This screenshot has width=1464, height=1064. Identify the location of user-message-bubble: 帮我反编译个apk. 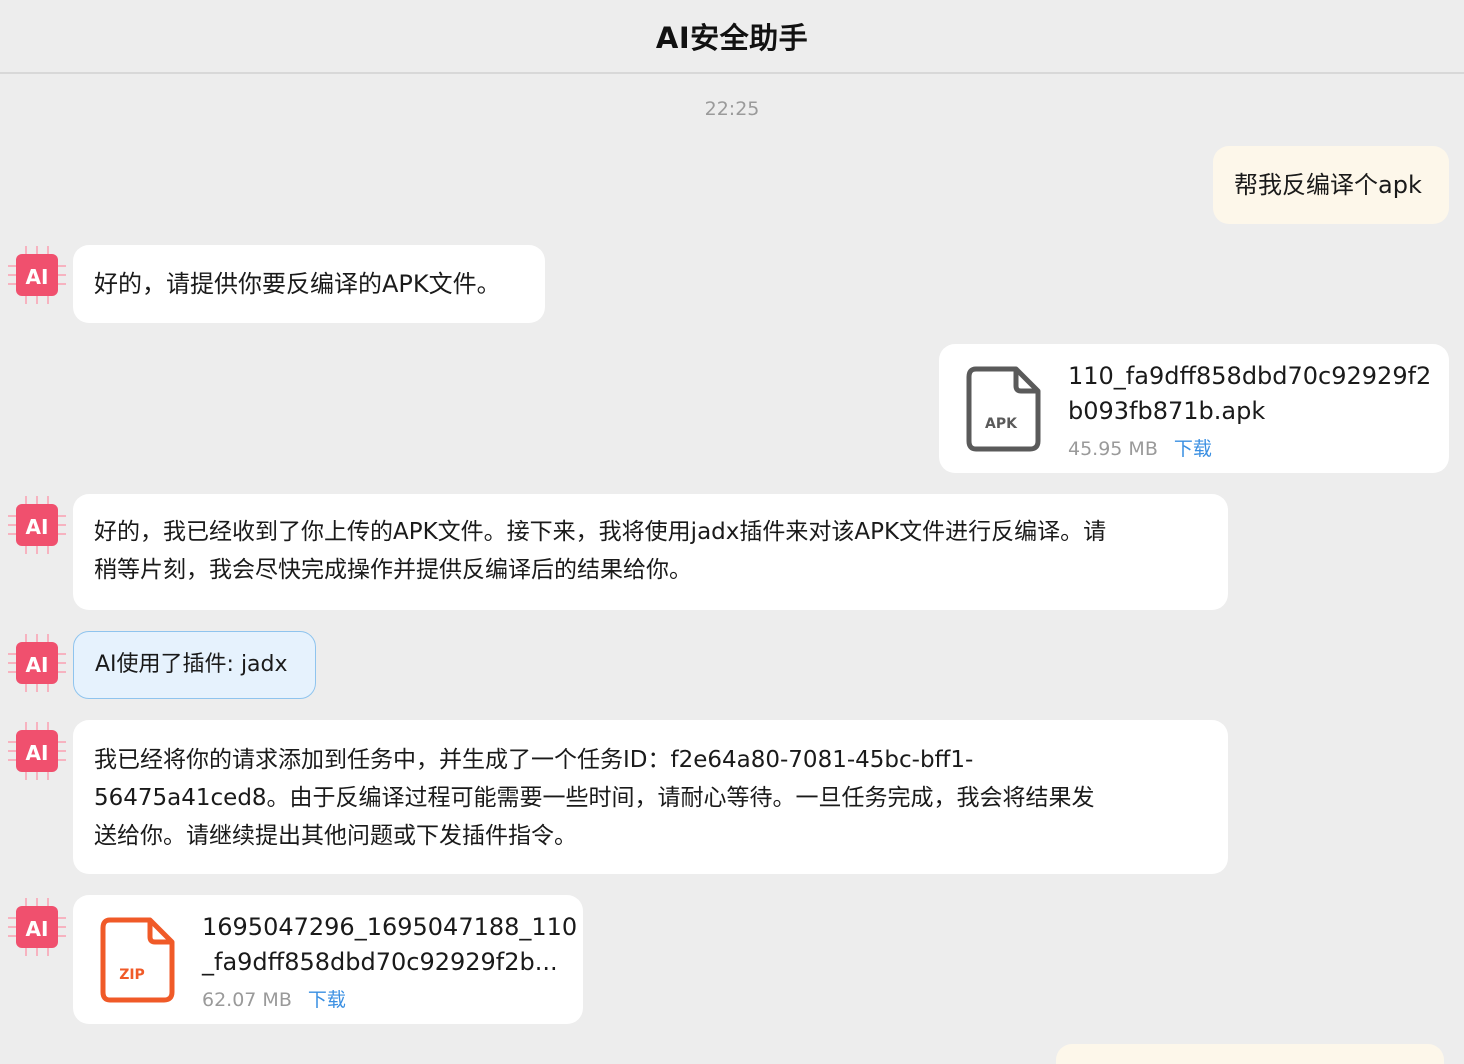
(1331, 185).